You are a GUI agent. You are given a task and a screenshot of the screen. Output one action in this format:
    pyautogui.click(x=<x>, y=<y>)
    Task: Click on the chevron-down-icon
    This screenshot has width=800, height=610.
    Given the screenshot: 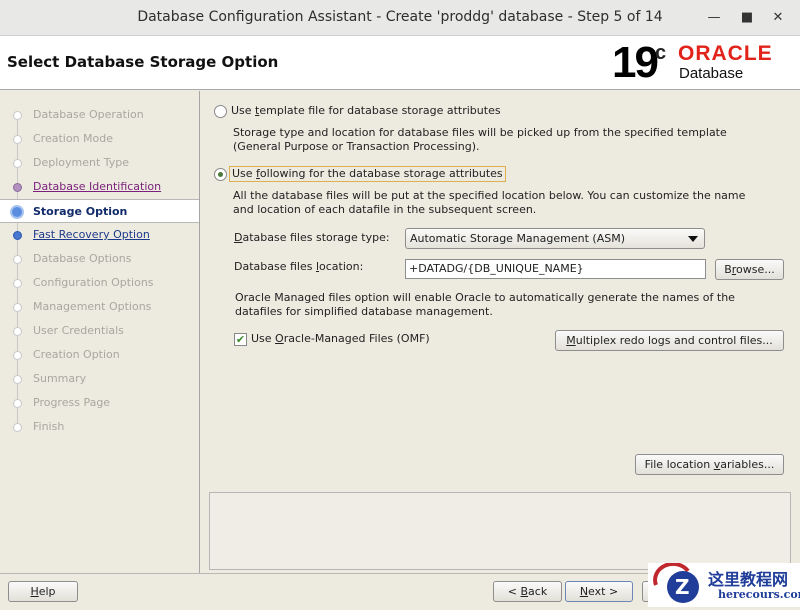 What is the action you would take?
    pyautogui.click(x=693, y=239)
    